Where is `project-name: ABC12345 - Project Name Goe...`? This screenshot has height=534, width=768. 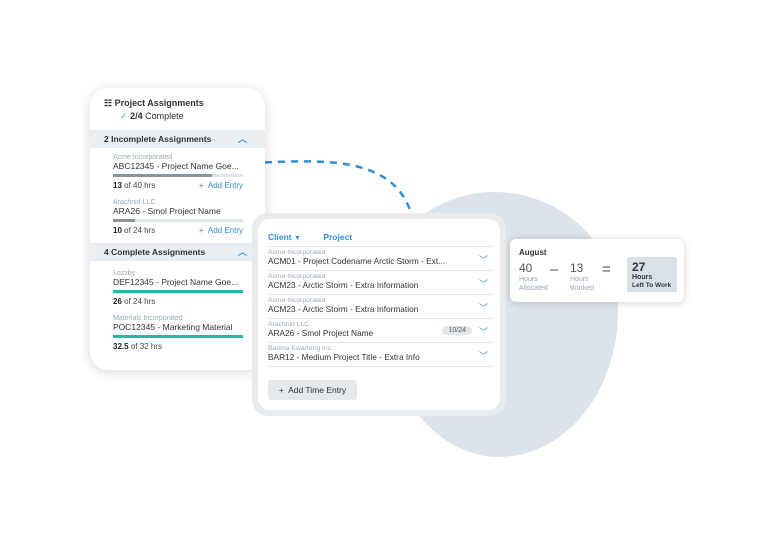
project-name: ABC12345 - Project Name Goe... is located at coordinates (176, 166).